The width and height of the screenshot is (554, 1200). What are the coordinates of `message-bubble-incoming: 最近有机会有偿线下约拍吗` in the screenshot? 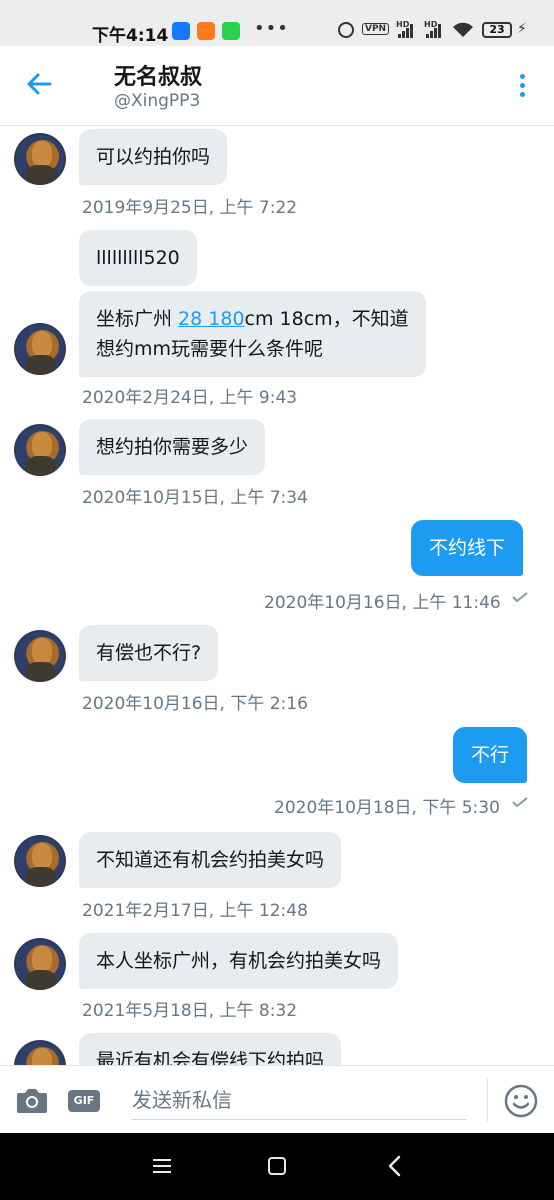 It's located at (210, 1049).